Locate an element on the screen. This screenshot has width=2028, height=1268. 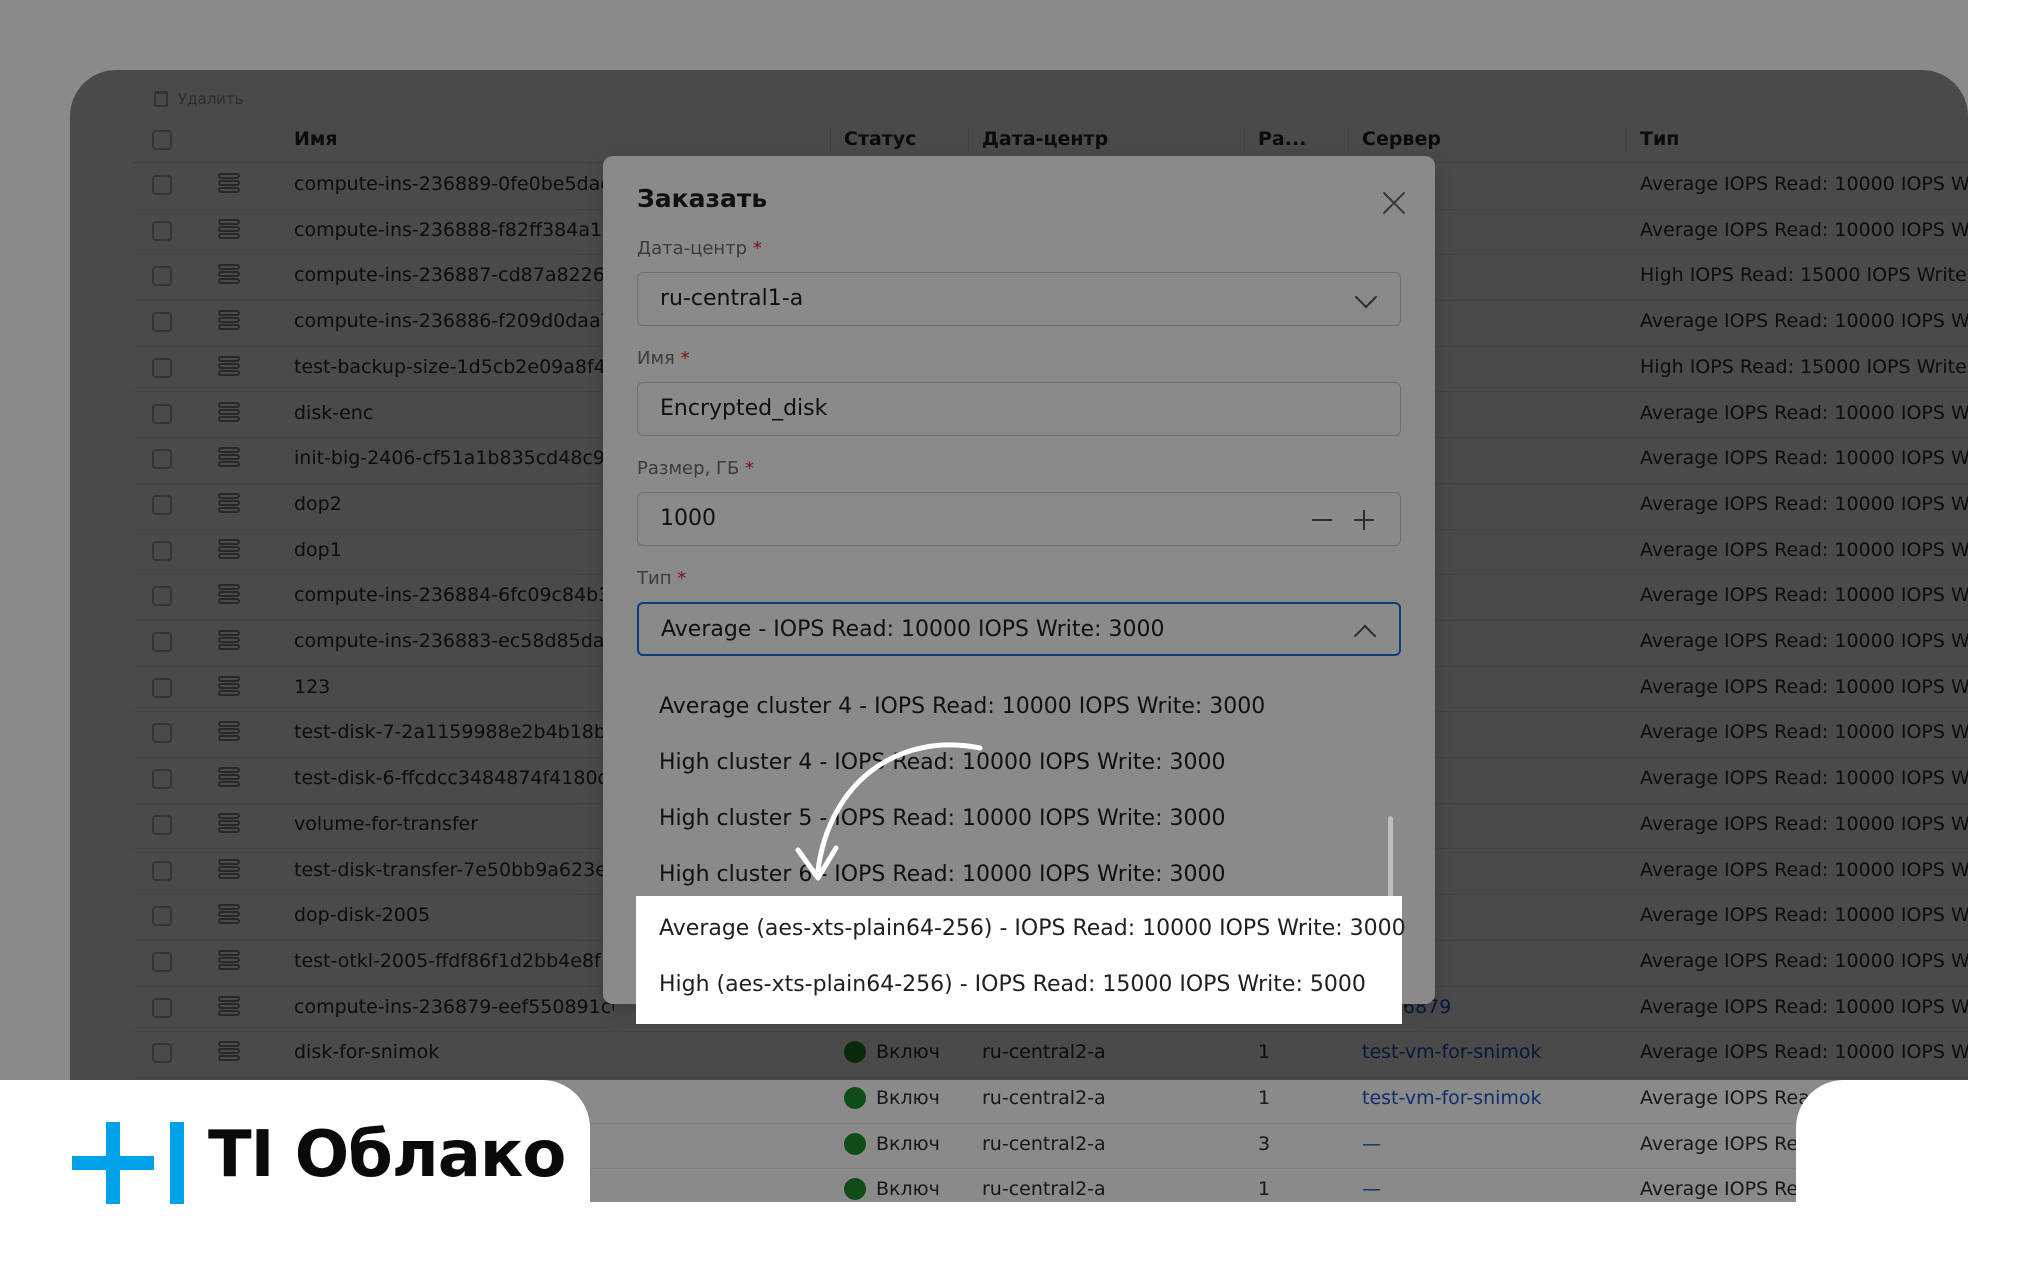
corner-panel is located at coordinates (1912, 1174).